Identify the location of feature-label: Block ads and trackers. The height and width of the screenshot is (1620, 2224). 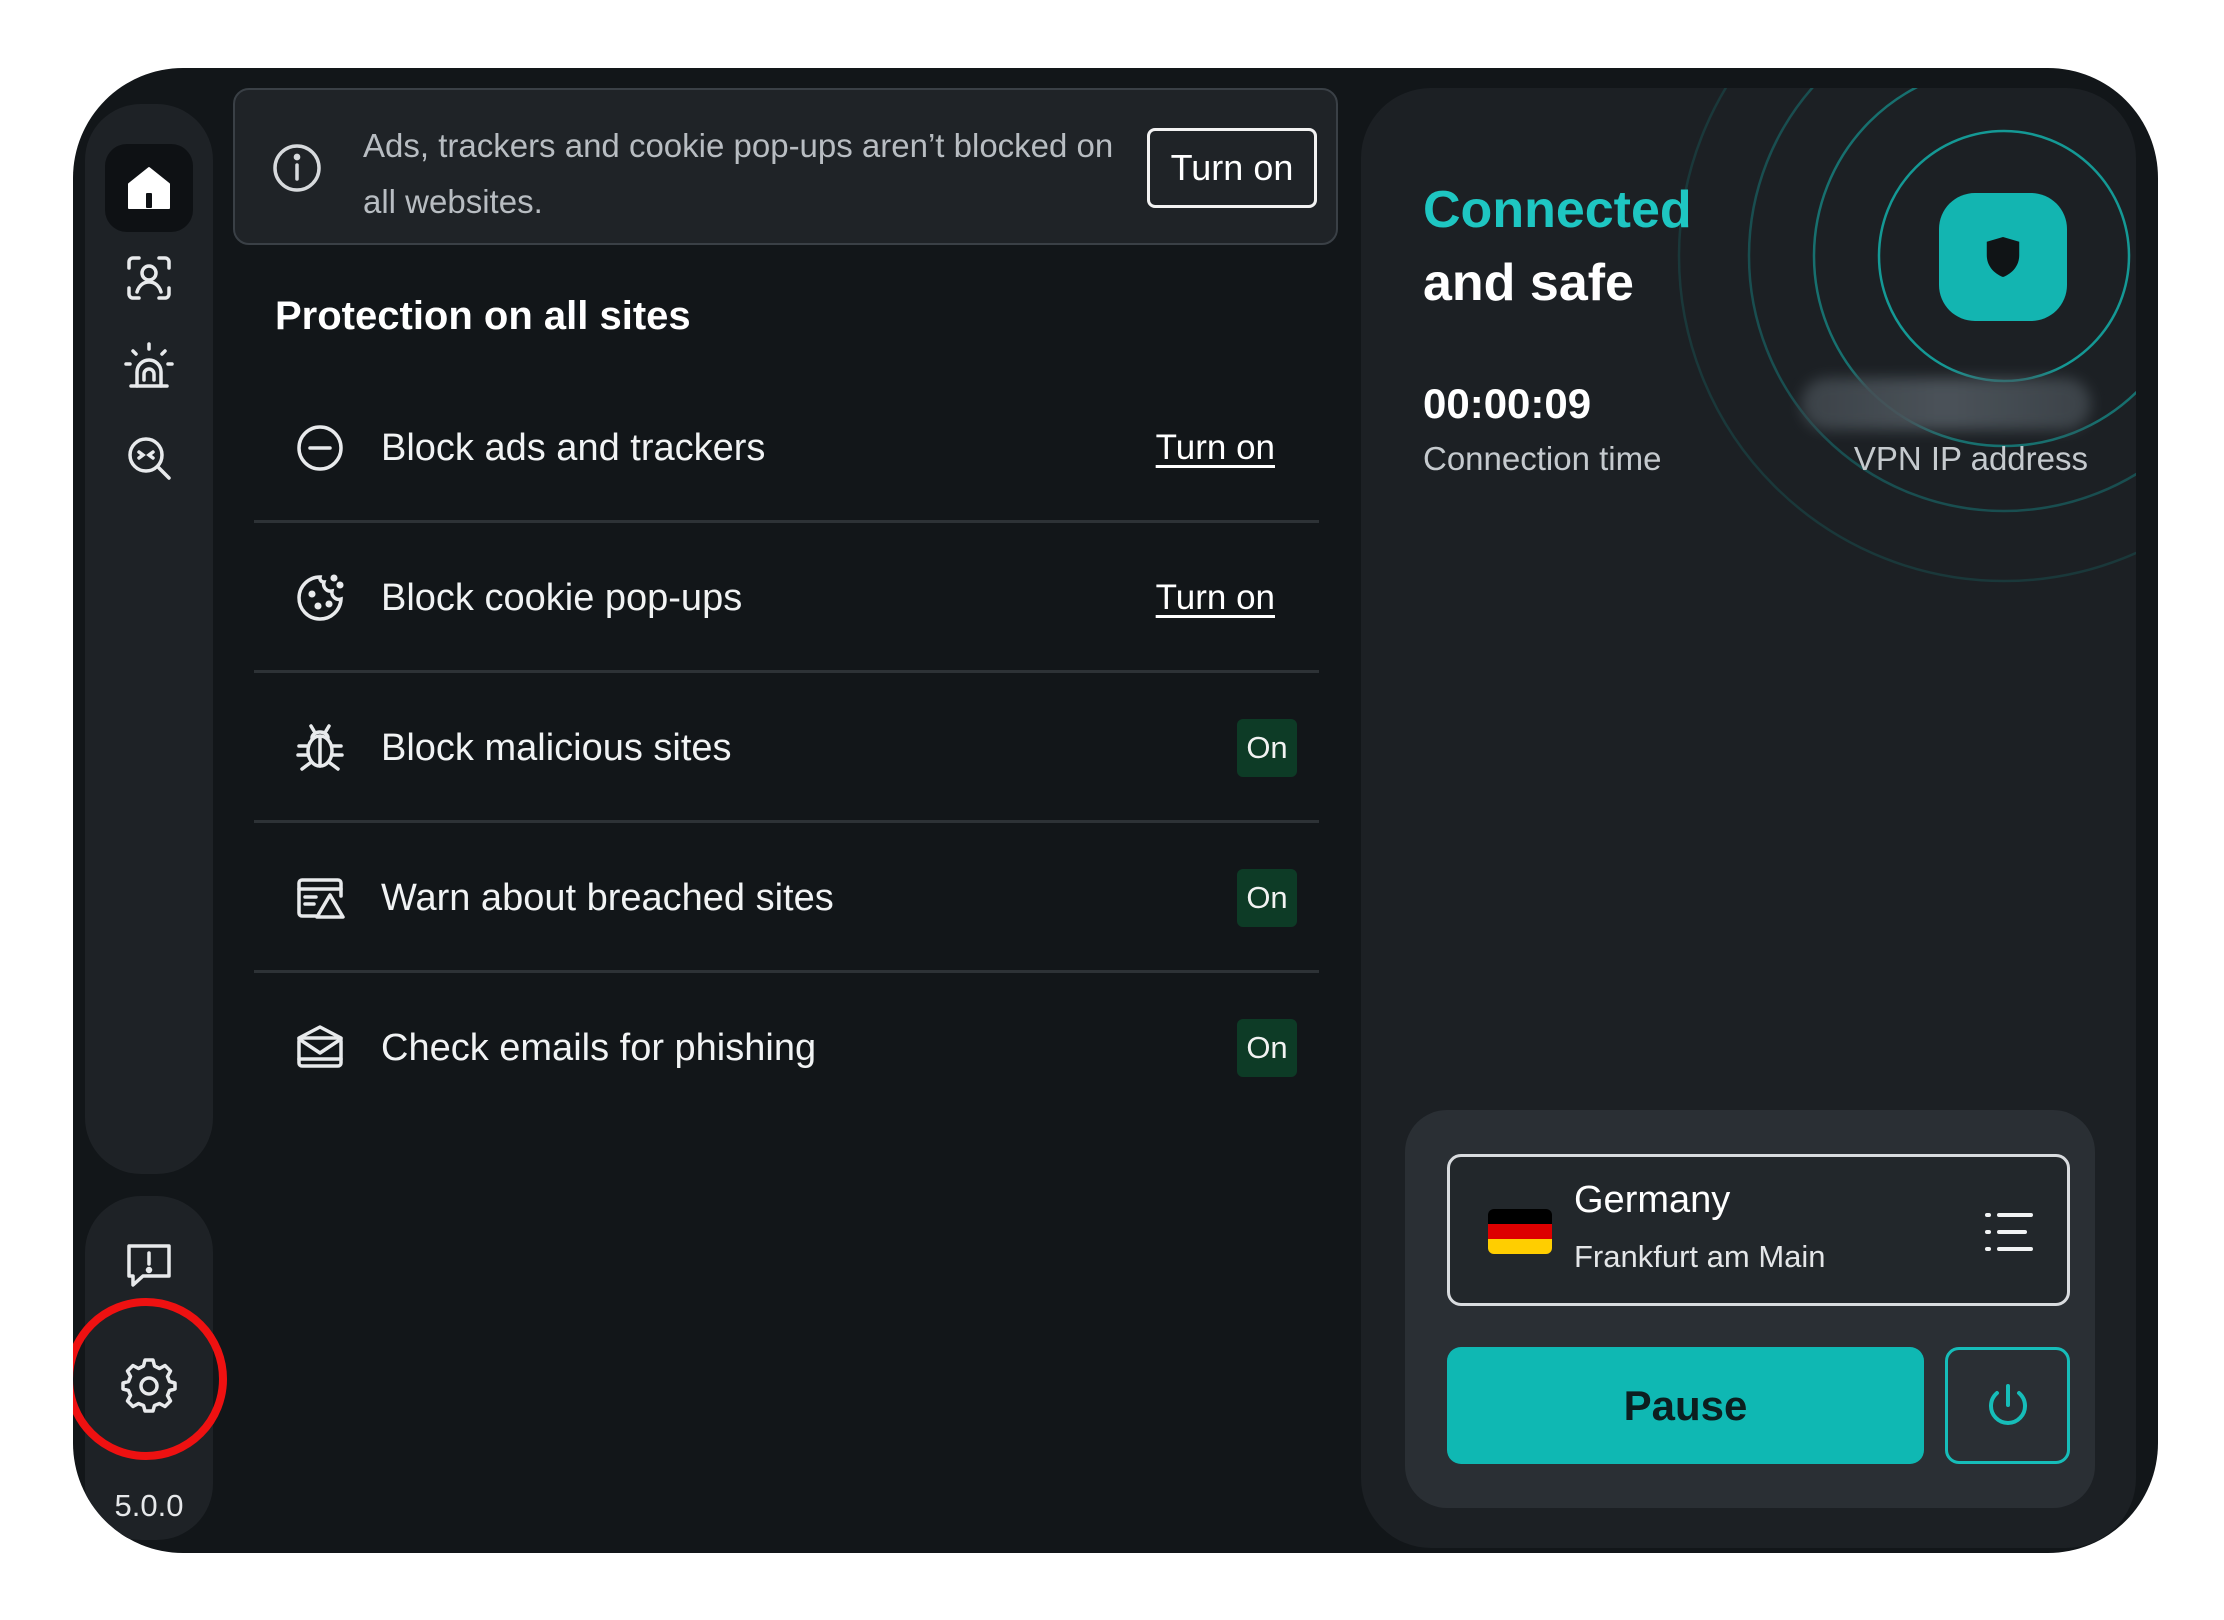
(573, 448).